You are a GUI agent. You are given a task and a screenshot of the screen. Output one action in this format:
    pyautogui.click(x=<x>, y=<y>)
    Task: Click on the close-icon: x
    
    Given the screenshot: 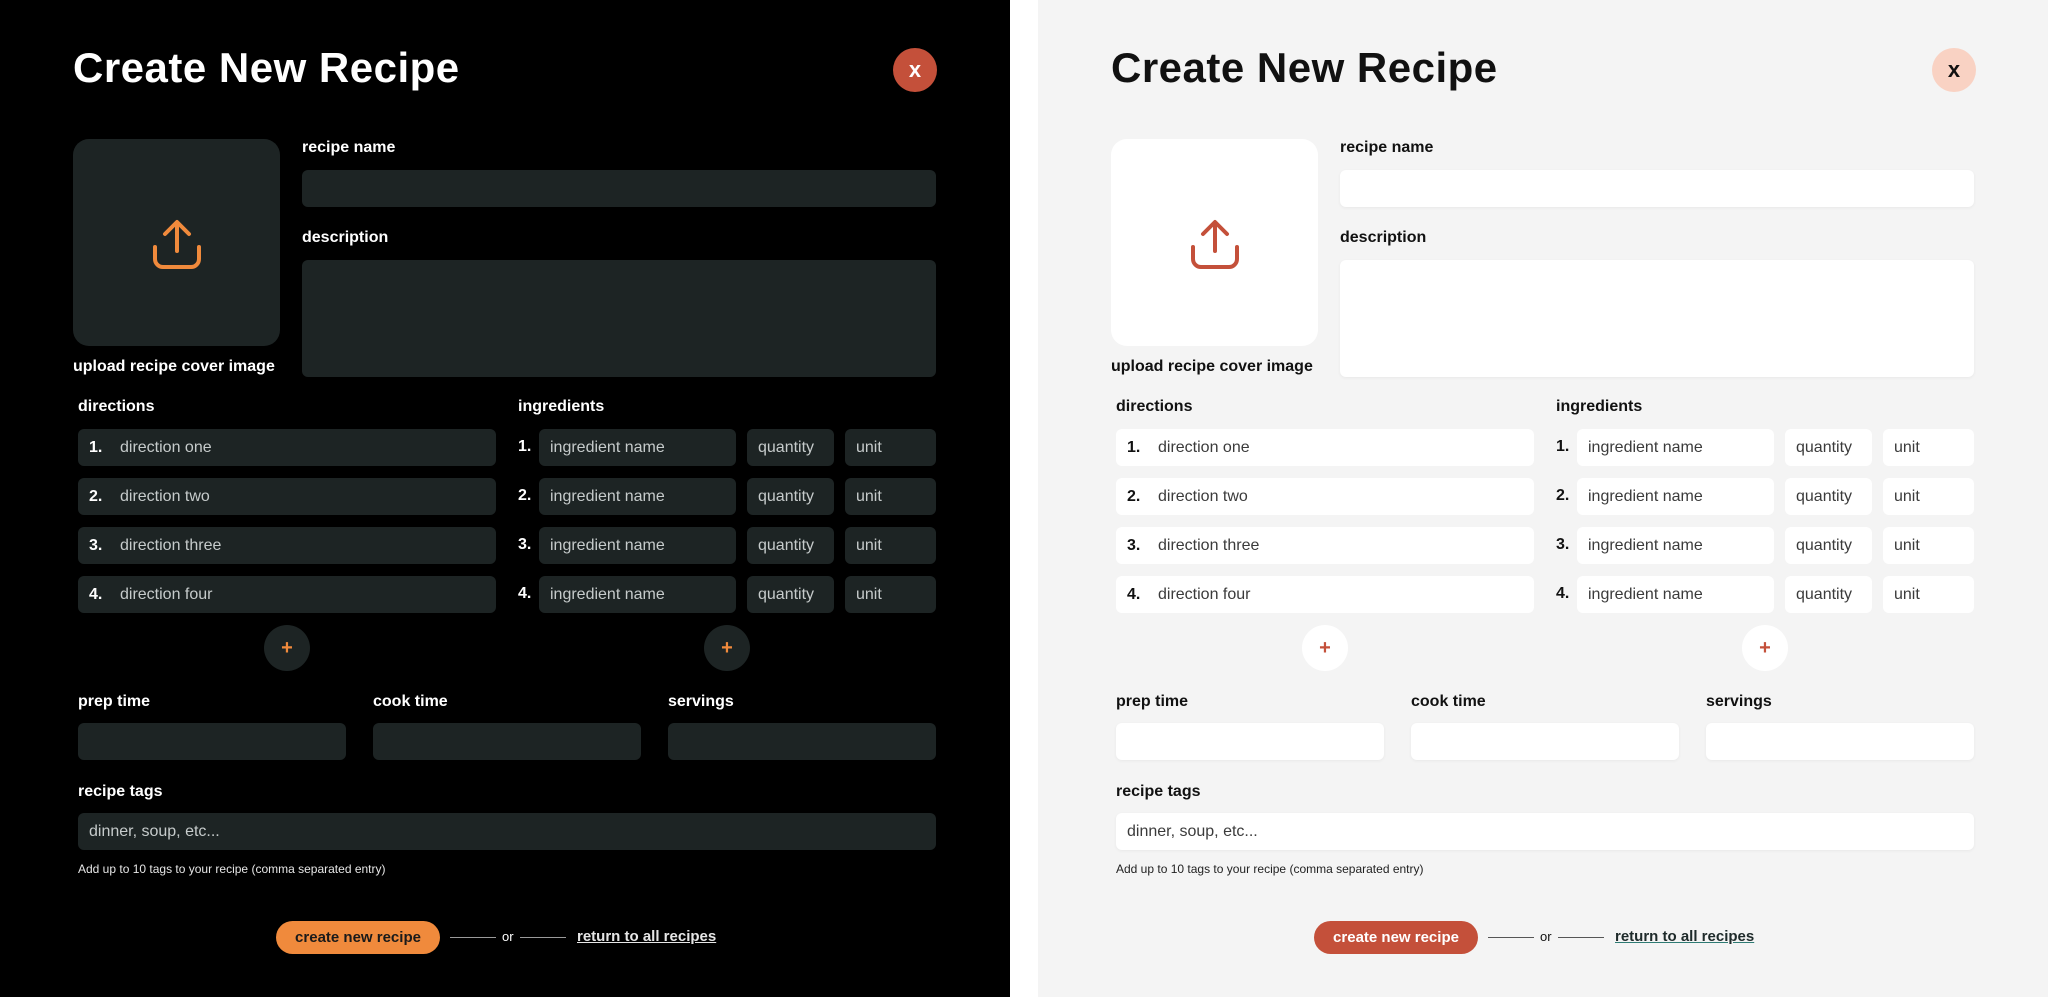 What is the action you would take?
    pyautogui.click(x=915, y=69)
    